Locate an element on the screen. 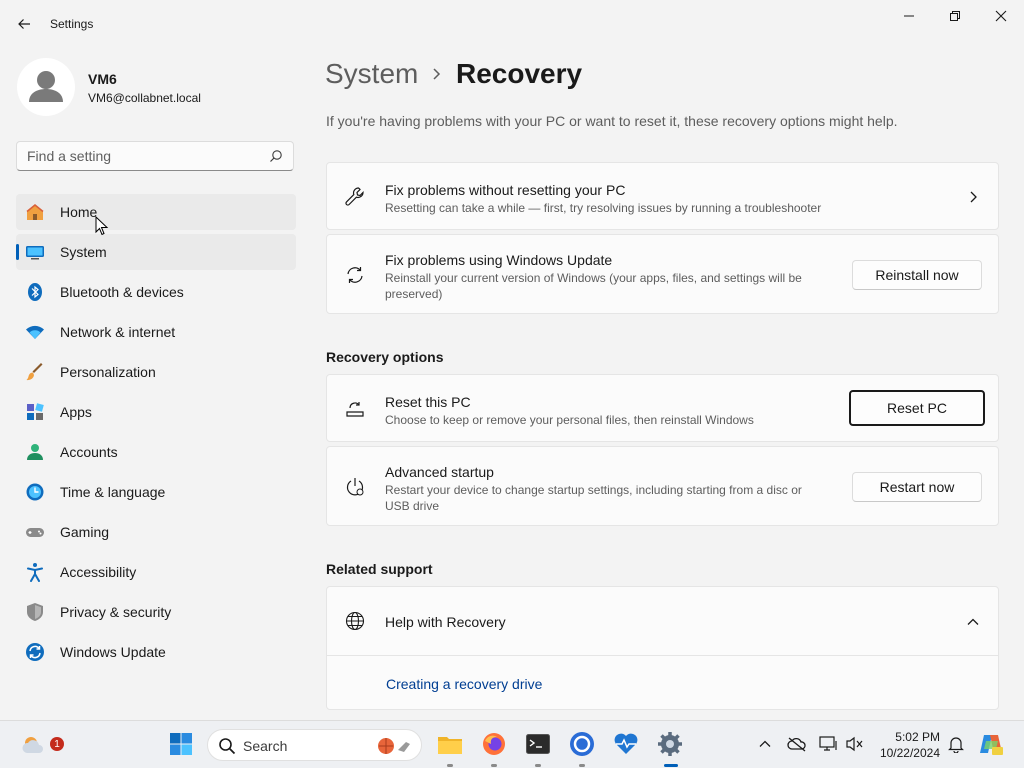 This screenshot has height=768, width=1024. sidebar-item-bluetooth: Bluetooth & devices is located at coordinates (156, 292).